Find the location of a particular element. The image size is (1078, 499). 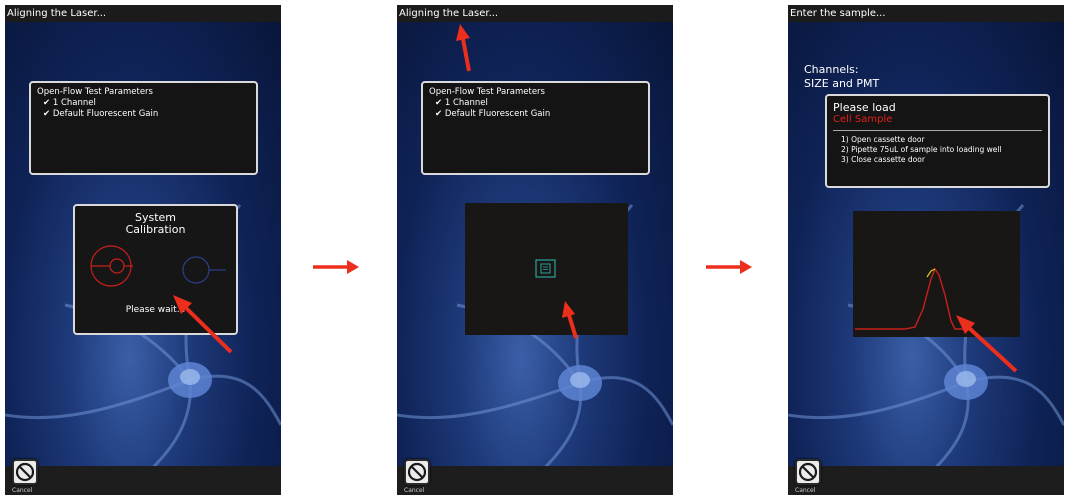

divider is located at coordinates (937, 130).